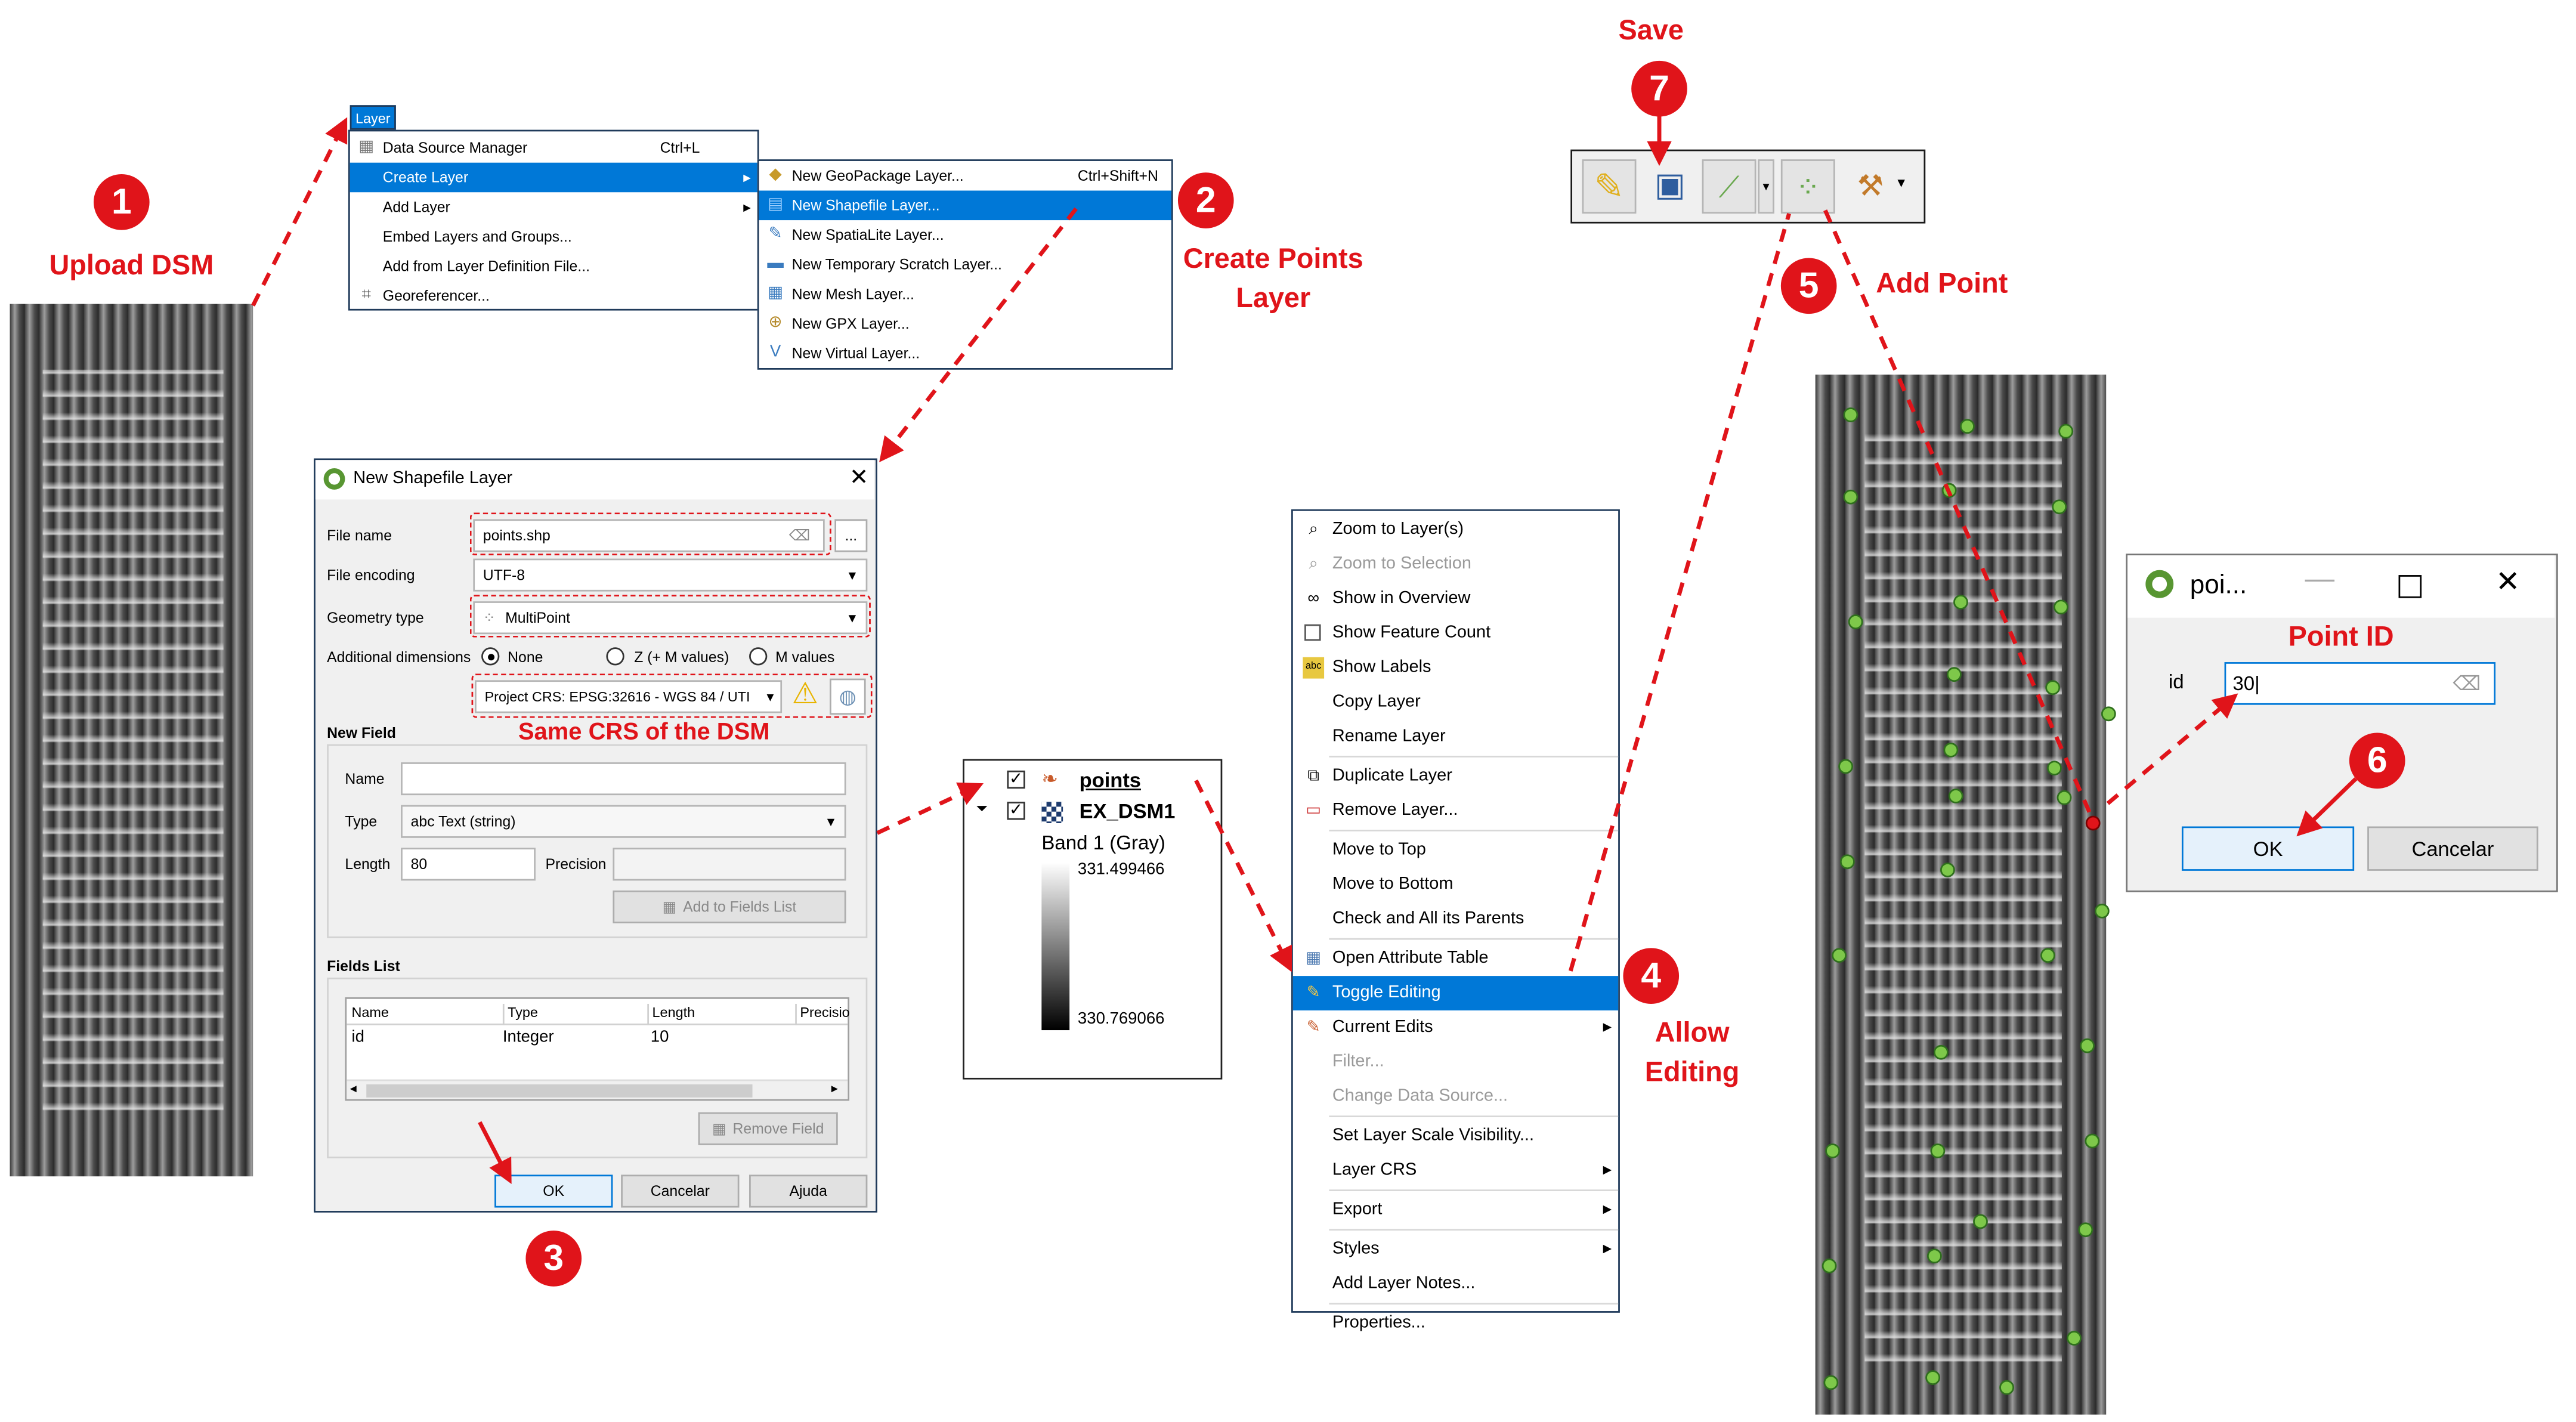 This screenshot has height=1422, width=2576. What do you see at coordinates (553, 177) in the screenshot?
I see `menu-item-create-layer: Create Layer ▸` at bounding box center [553, 177].